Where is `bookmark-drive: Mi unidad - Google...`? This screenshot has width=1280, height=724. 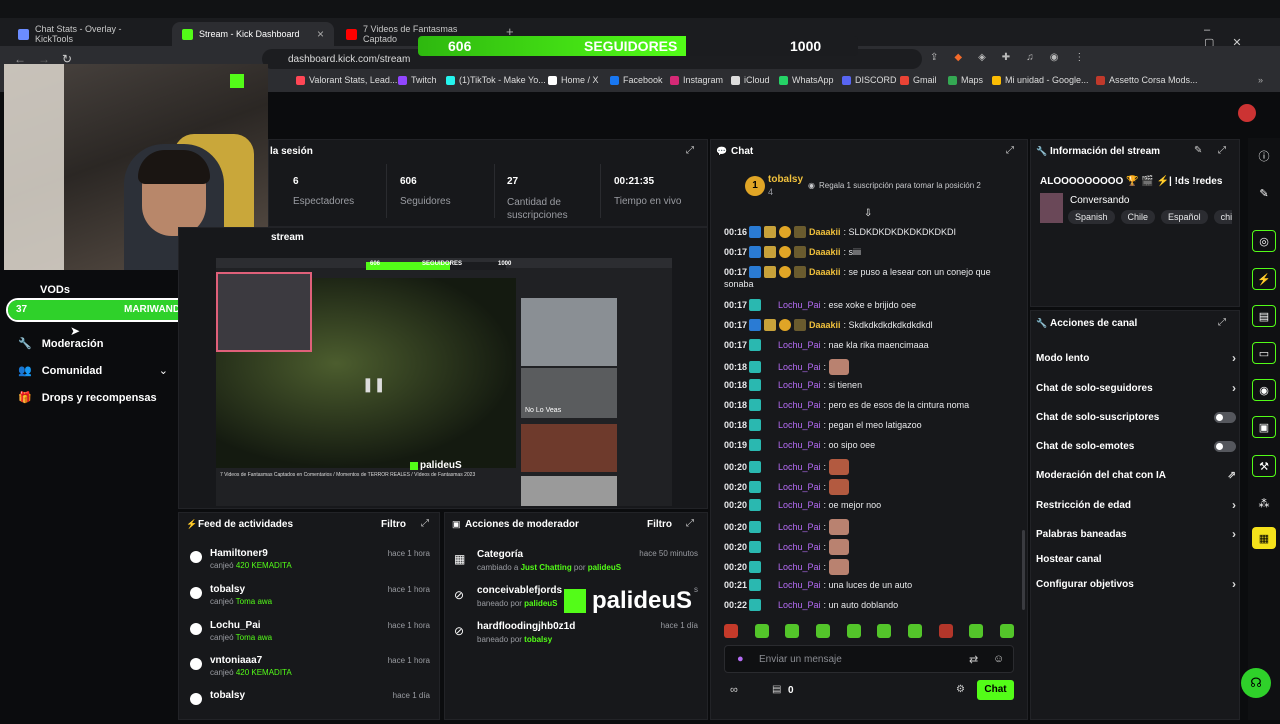 bookmark-drive: Mi unidad - Google... is located at coordinates (1040, 80).